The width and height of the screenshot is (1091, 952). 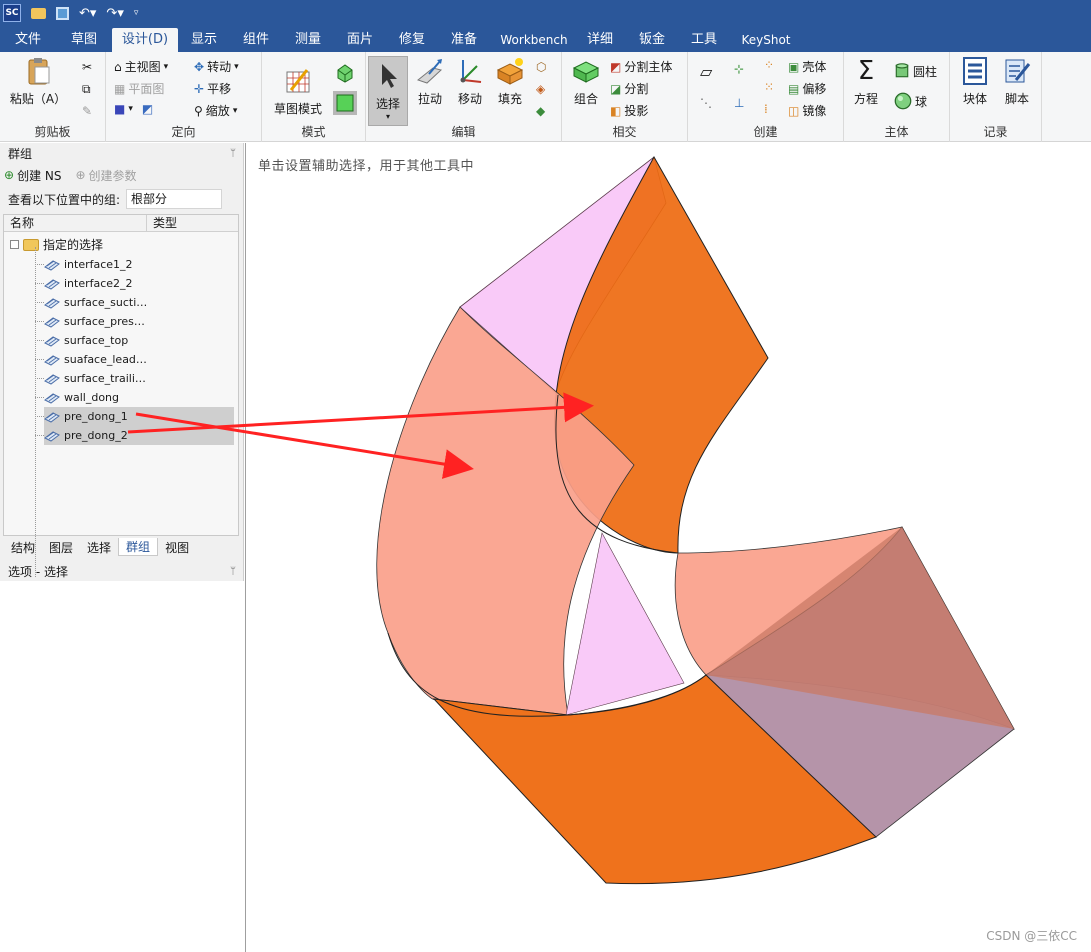 What do you see at coordinates (122, 154) in the screenshot?
I see `groups-panel-header: 群组 ᛘ` at bounding box center [122, 154].